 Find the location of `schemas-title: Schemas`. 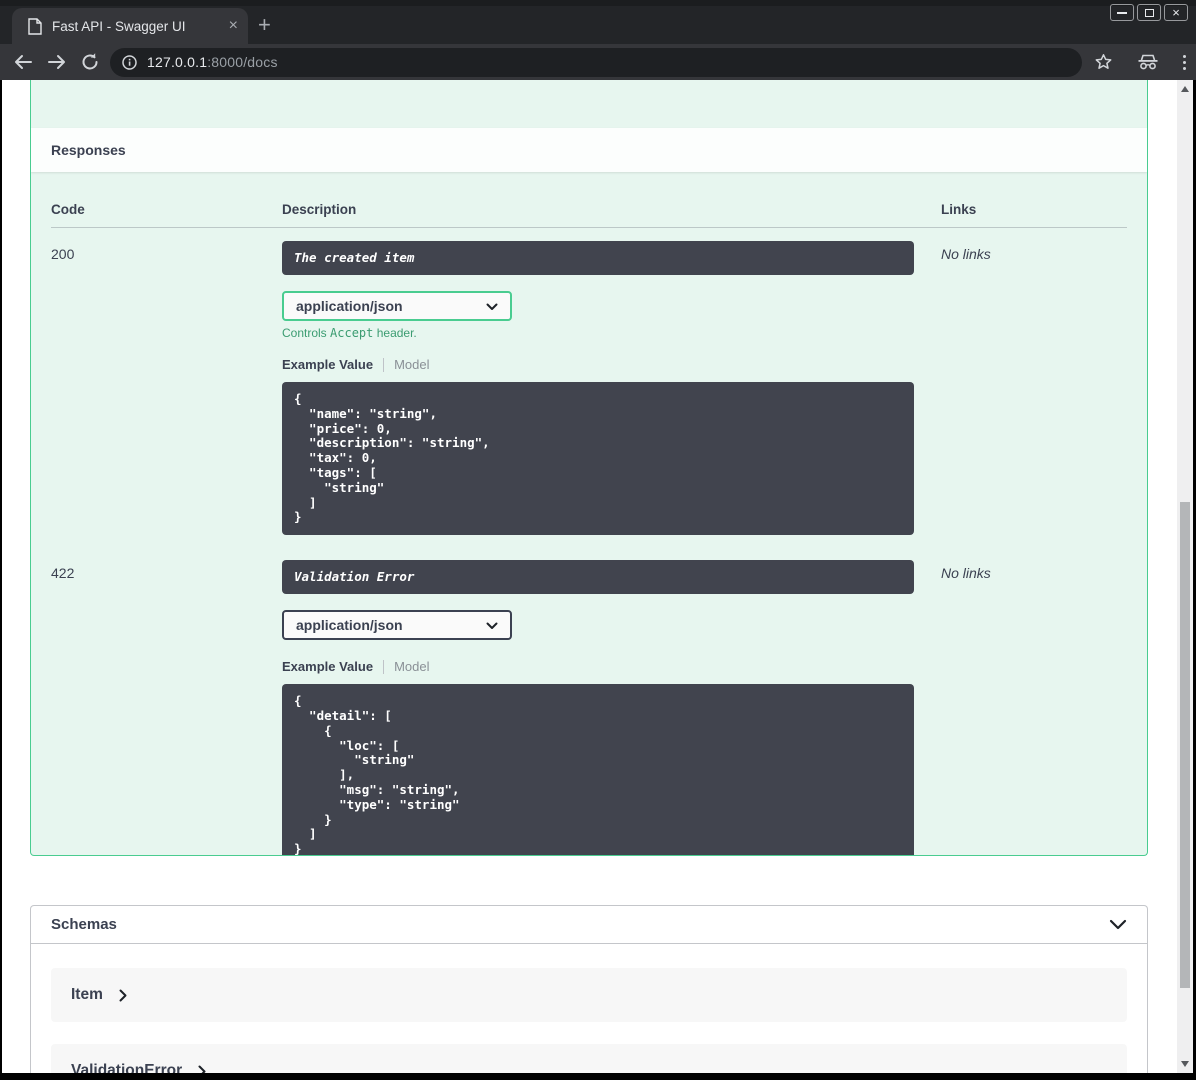

schemas-title: Schemas is located at coordinates (84, 924).